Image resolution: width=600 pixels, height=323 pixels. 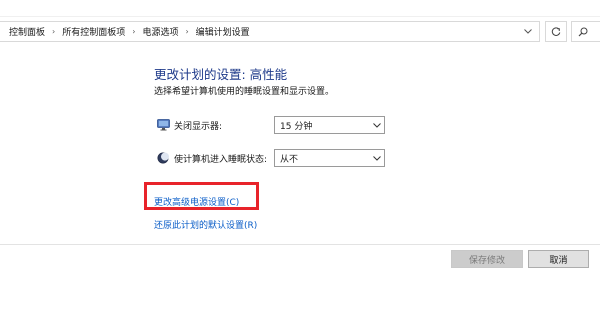 I want to click on breadcrumb-item-edit-plan: 编辑计划设置, so click(x=223, y=31).